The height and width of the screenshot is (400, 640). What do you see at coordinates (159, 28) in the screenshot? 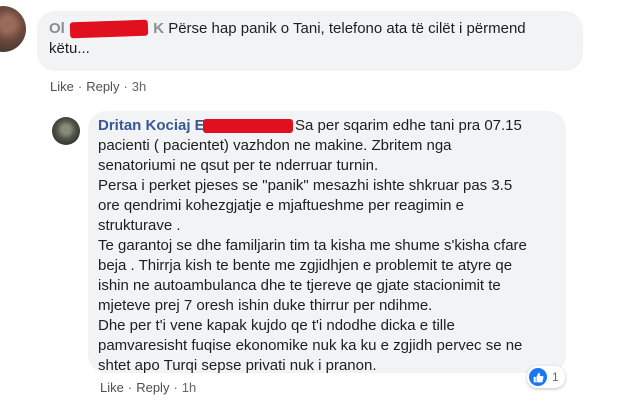
I see `comment-author-suffix: K` at bounding box center [159, 28].